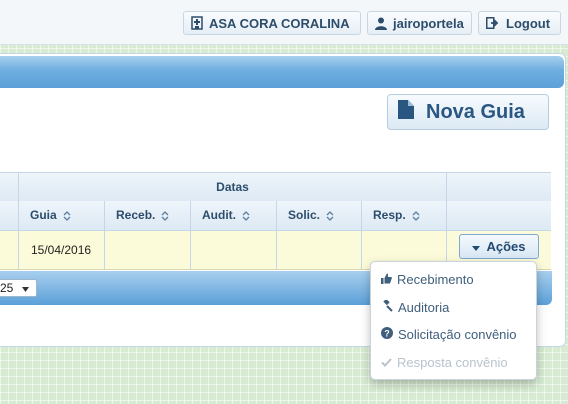 Image resolution: width=568 pixels, height=404 pixels. Describe the element at coordinates (304, 215) in the screenshot. I see `column-header-label: Solic.` at that location.